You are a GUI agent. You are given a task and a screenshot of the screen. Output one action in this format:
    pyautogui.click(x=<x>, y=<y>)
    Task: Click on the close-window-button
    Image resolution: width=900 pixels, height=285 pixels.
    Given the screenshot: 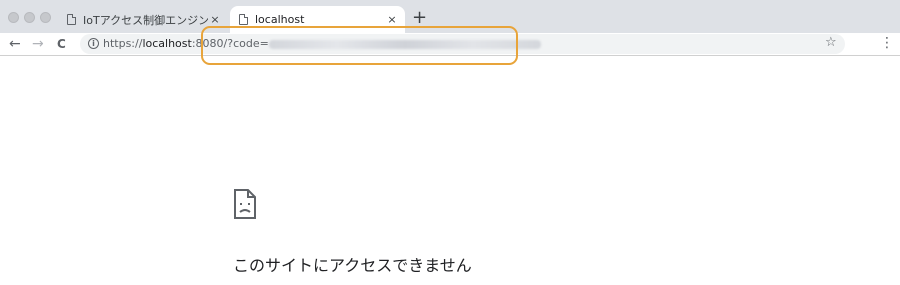 What is the action you would take?
    pyautogui.click(x=13, y=17)
    